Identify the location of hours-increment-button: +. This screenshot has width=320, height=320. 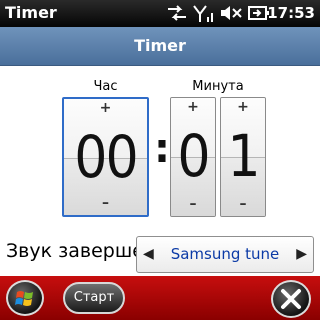
(105, 108).